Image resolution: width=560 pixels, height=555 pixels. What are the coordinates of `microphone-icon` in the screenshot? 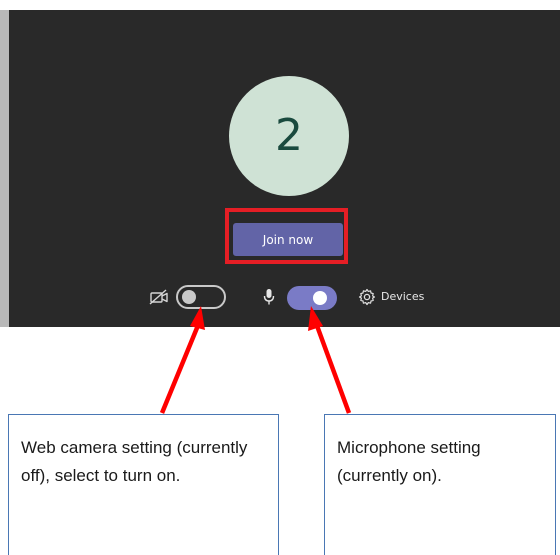 It's located at (269, 297).